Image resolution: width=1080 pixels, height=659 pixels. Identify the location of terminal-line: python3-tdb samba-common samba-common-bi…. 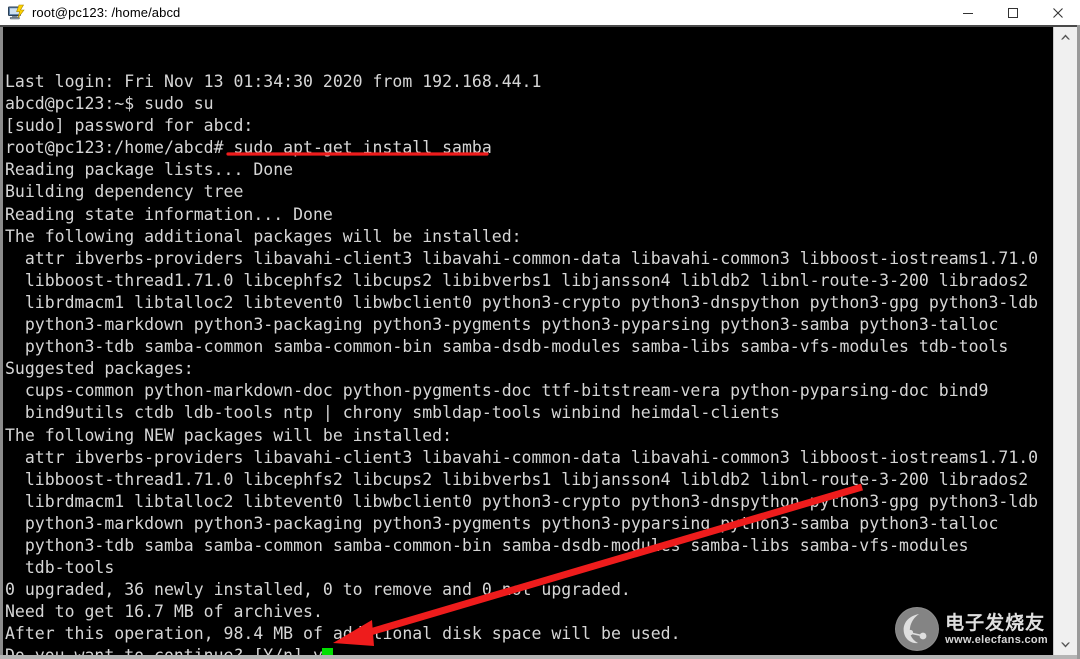
(507, 347).